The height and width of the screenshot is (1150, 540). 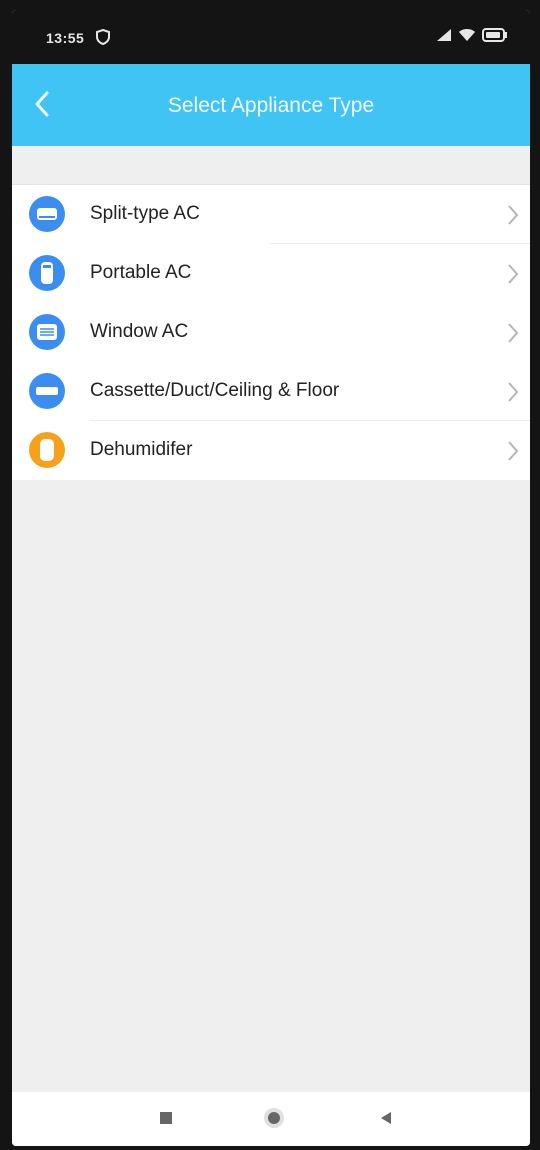 I want to click on status-time: 13:55, so click(x=65, y=38).